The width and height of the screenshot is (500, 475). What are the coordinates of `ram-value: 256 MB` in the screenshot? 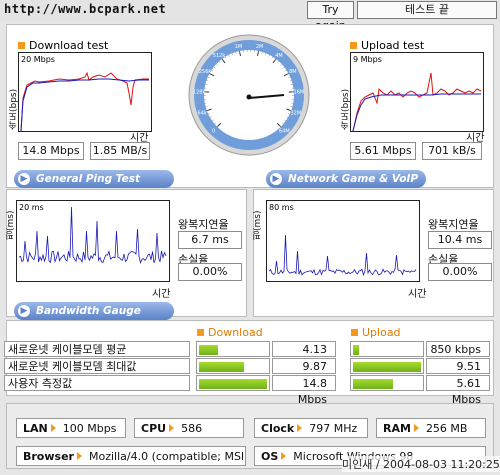 It's located at (446, 428).